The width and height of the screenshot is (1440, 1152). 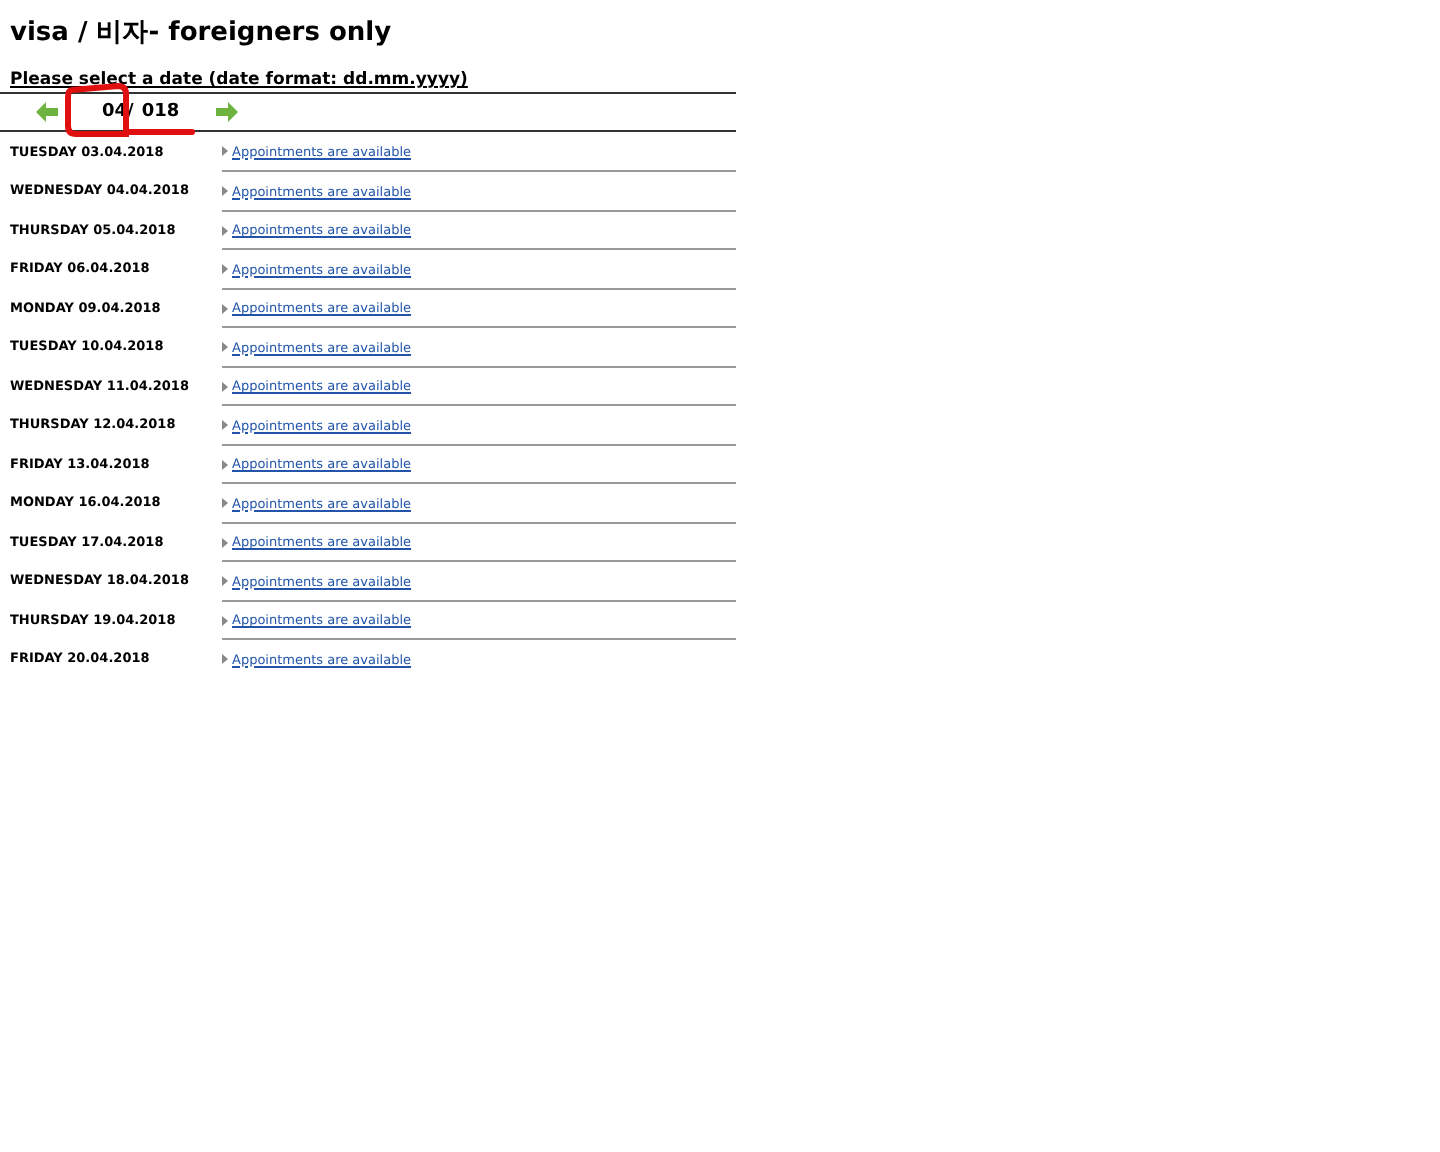 I want to click on year-label: 018, so click(x=160, y=112).